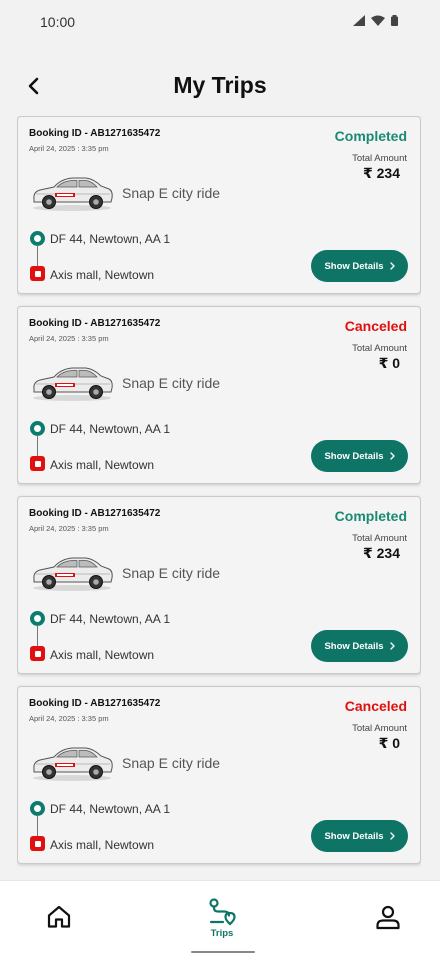 The height and width of the screenshot is (960, 440). I want to click on status-bar: 10:00, so click(220, 22).